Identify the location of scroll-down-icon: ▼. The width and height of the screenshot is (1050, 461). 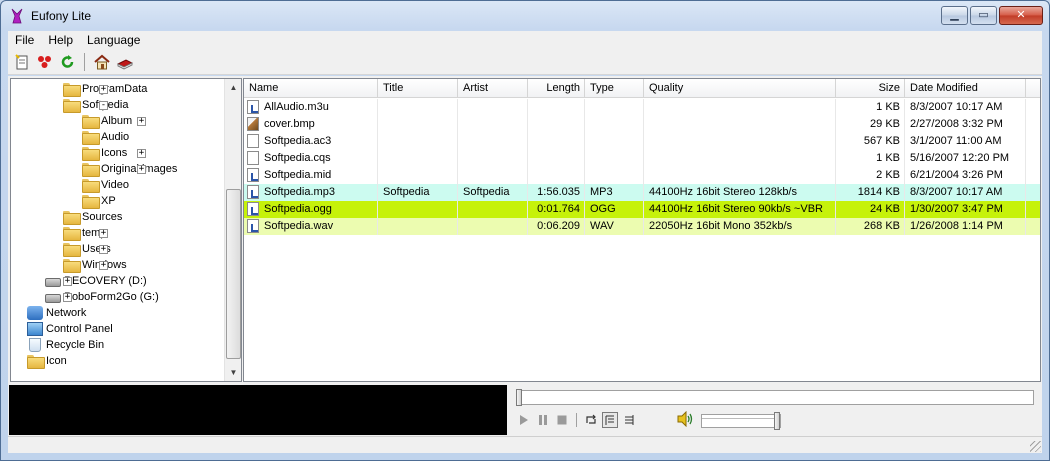
(233, 372).